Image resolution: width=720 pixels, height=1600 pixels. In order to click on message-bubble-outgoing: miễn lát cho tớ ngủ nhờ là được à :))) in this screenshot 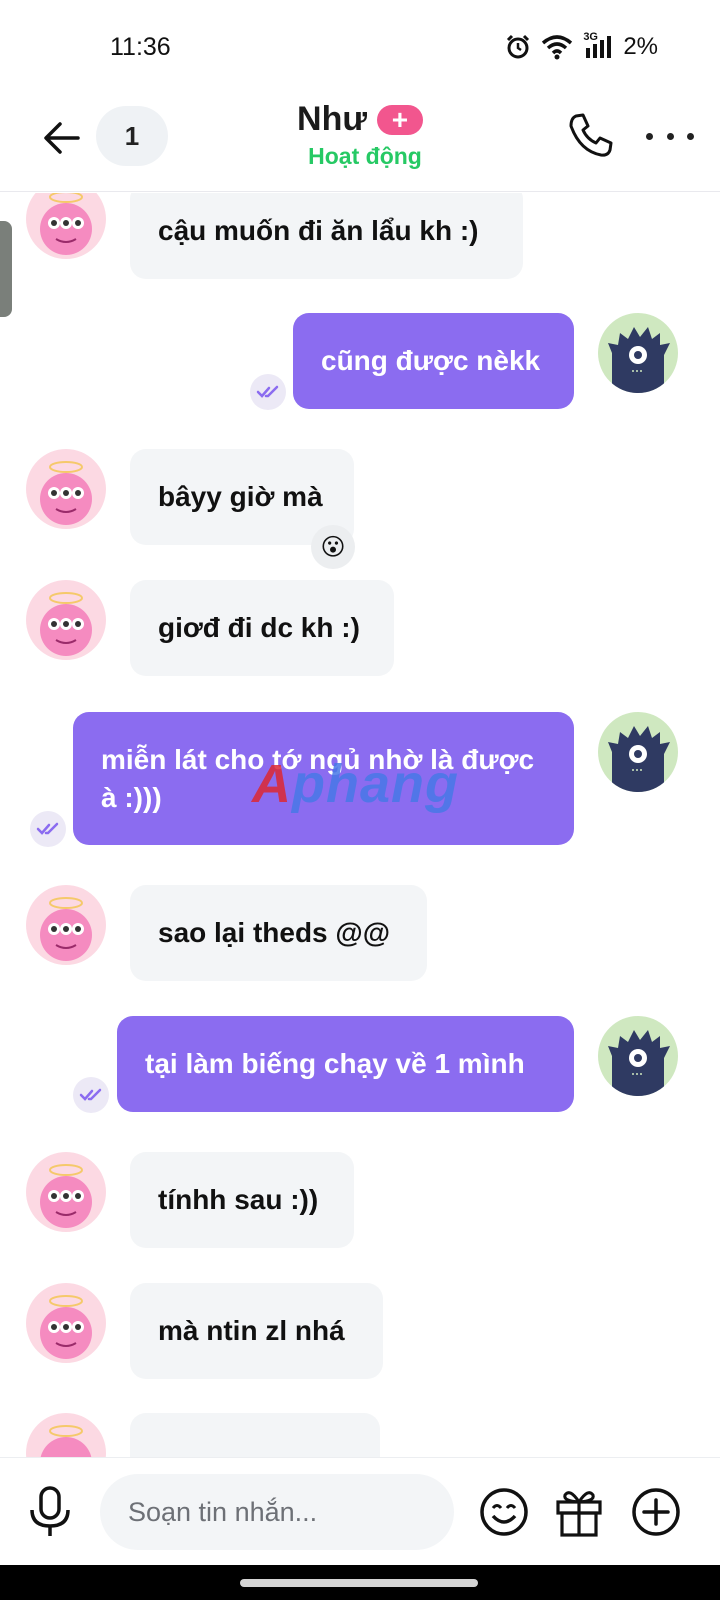, I will do `click(323, 778)`.